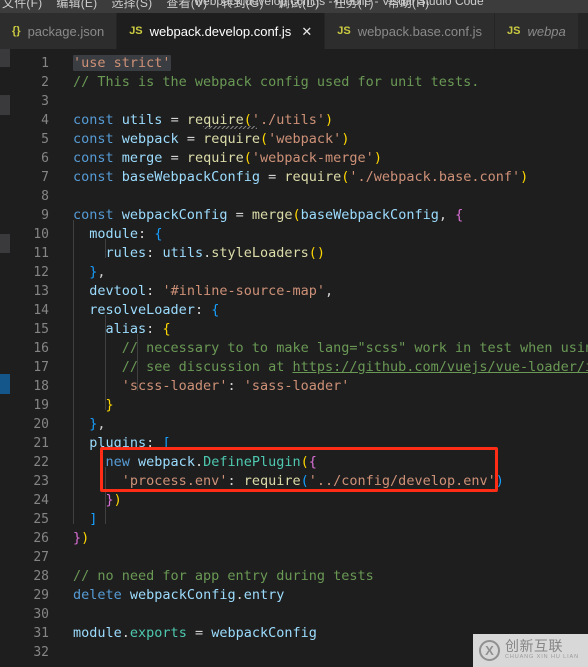 The width and height of the screenshot is (588, 667). What do you see at coordinates (45, 215) in the screenshot?
I see `line-number: 9` at bounding box center [45, 215].